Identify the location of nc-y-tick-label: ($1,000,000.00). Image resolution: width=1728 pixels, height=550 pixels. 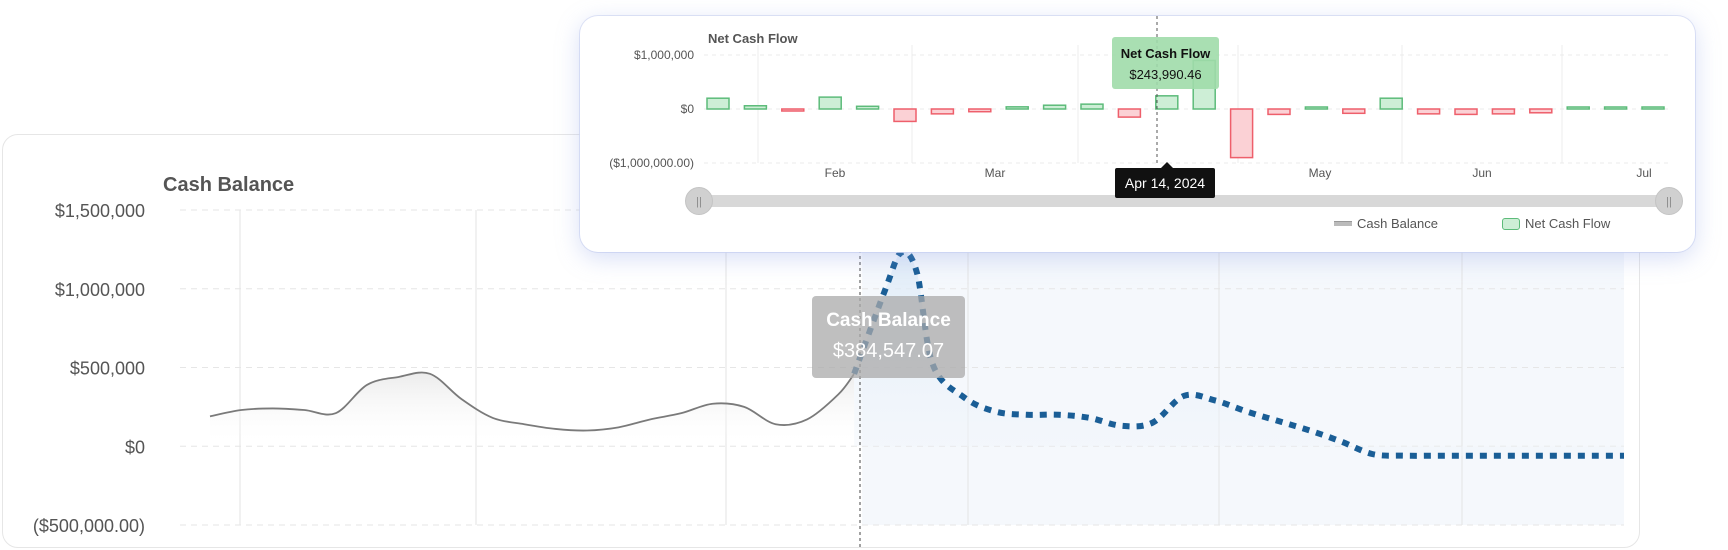
(651, 163).